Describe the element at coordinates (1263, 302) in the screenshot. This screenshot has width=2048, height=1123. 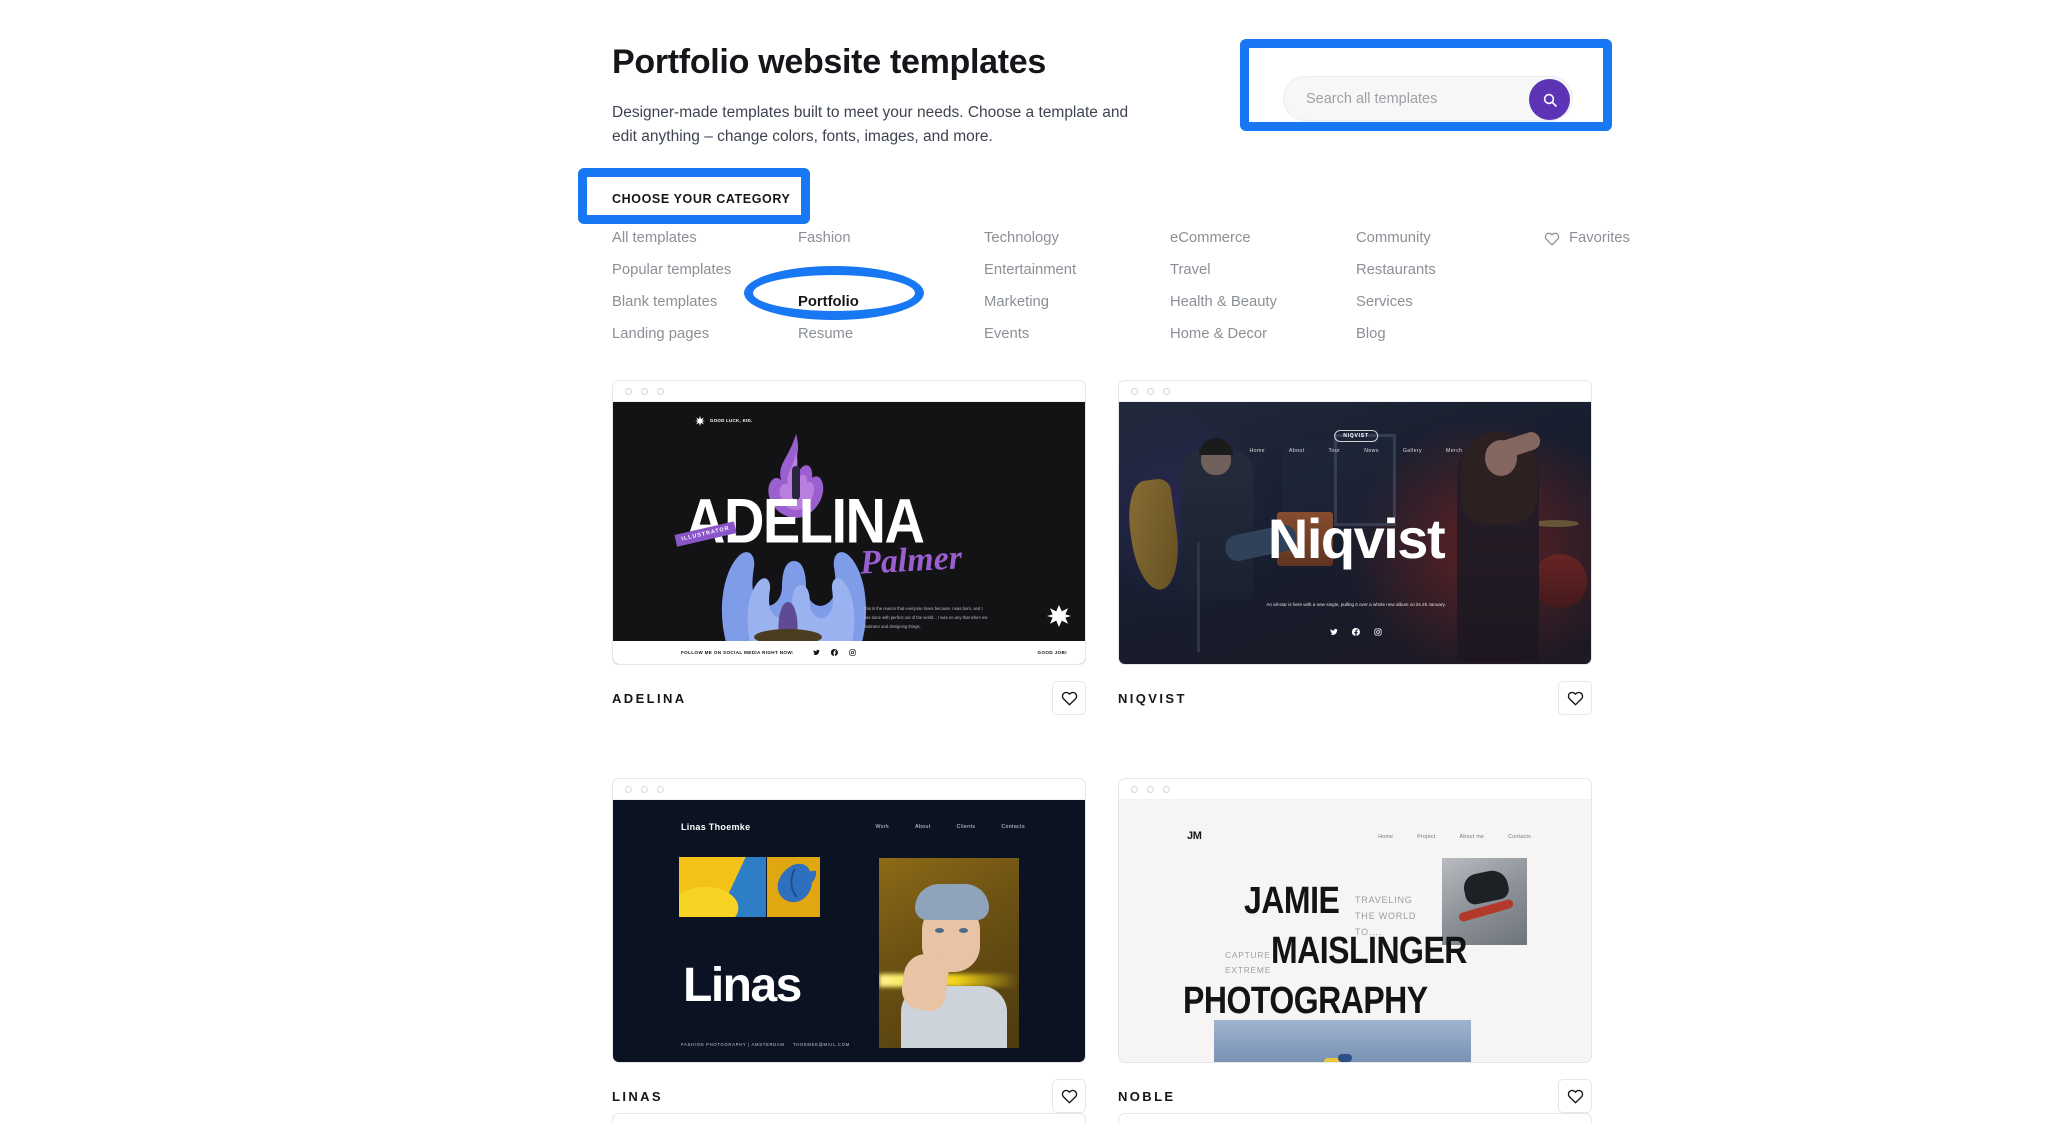
I see `category-item-health-beauty: Health & Beauty` at that location.